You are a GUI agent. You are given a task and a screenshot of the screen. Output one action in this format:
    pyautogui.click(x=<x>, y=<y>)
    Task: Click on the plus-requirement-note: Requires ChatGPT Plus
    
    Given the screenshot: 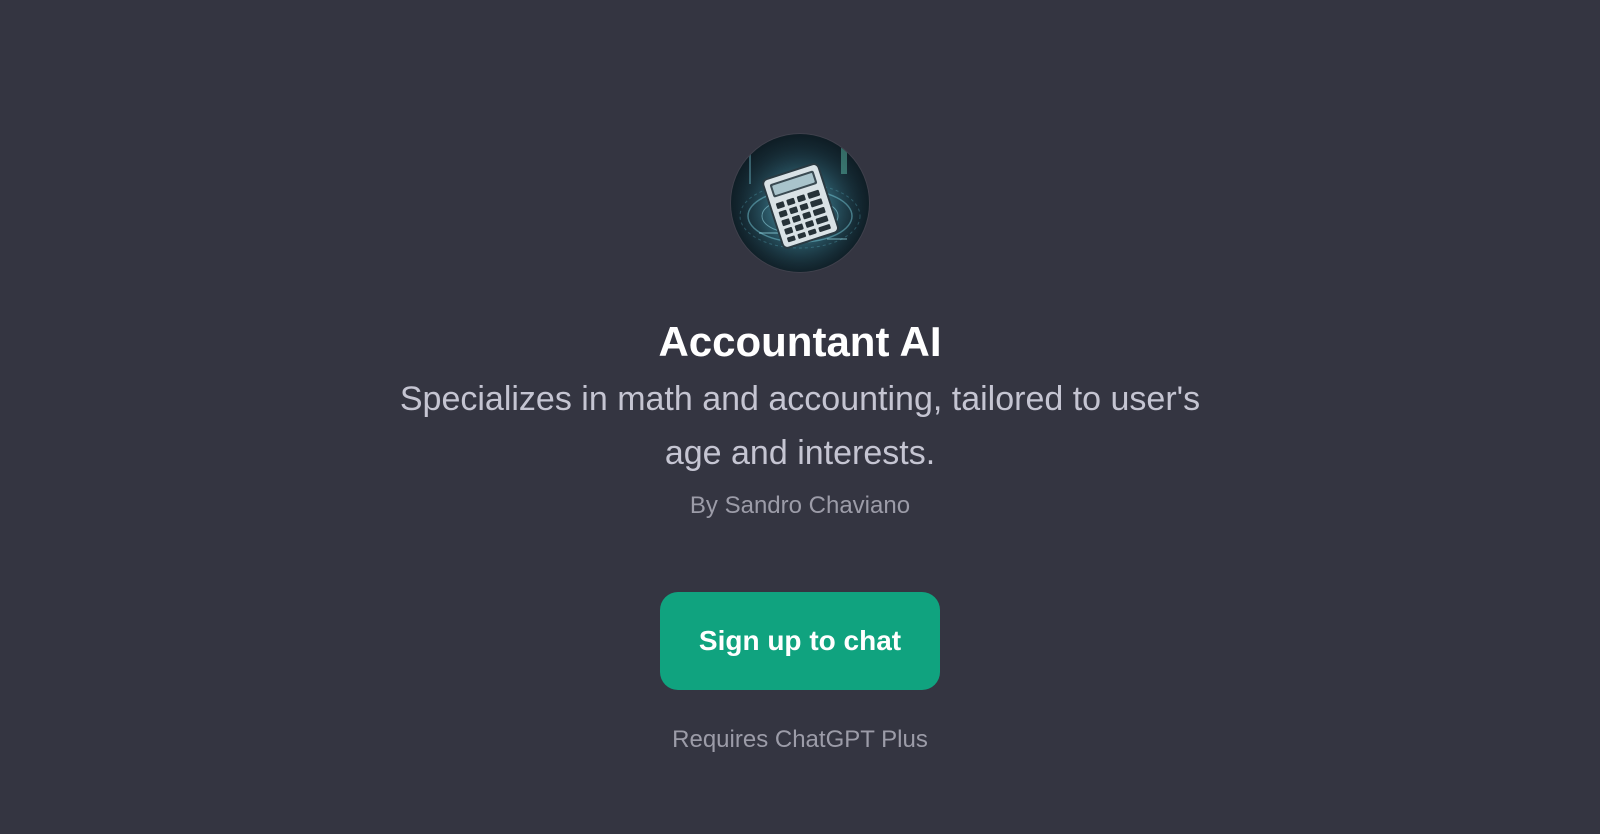 What is the action you would take?
    pyautogui.click(x=800, y=739)
    